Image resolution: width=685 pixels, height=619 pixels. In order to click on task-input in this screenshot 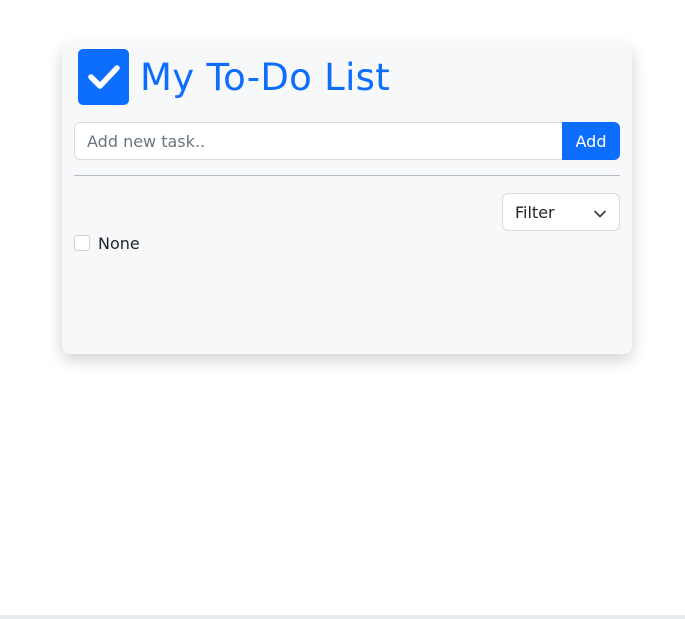, I will do `click(318, 141)`.